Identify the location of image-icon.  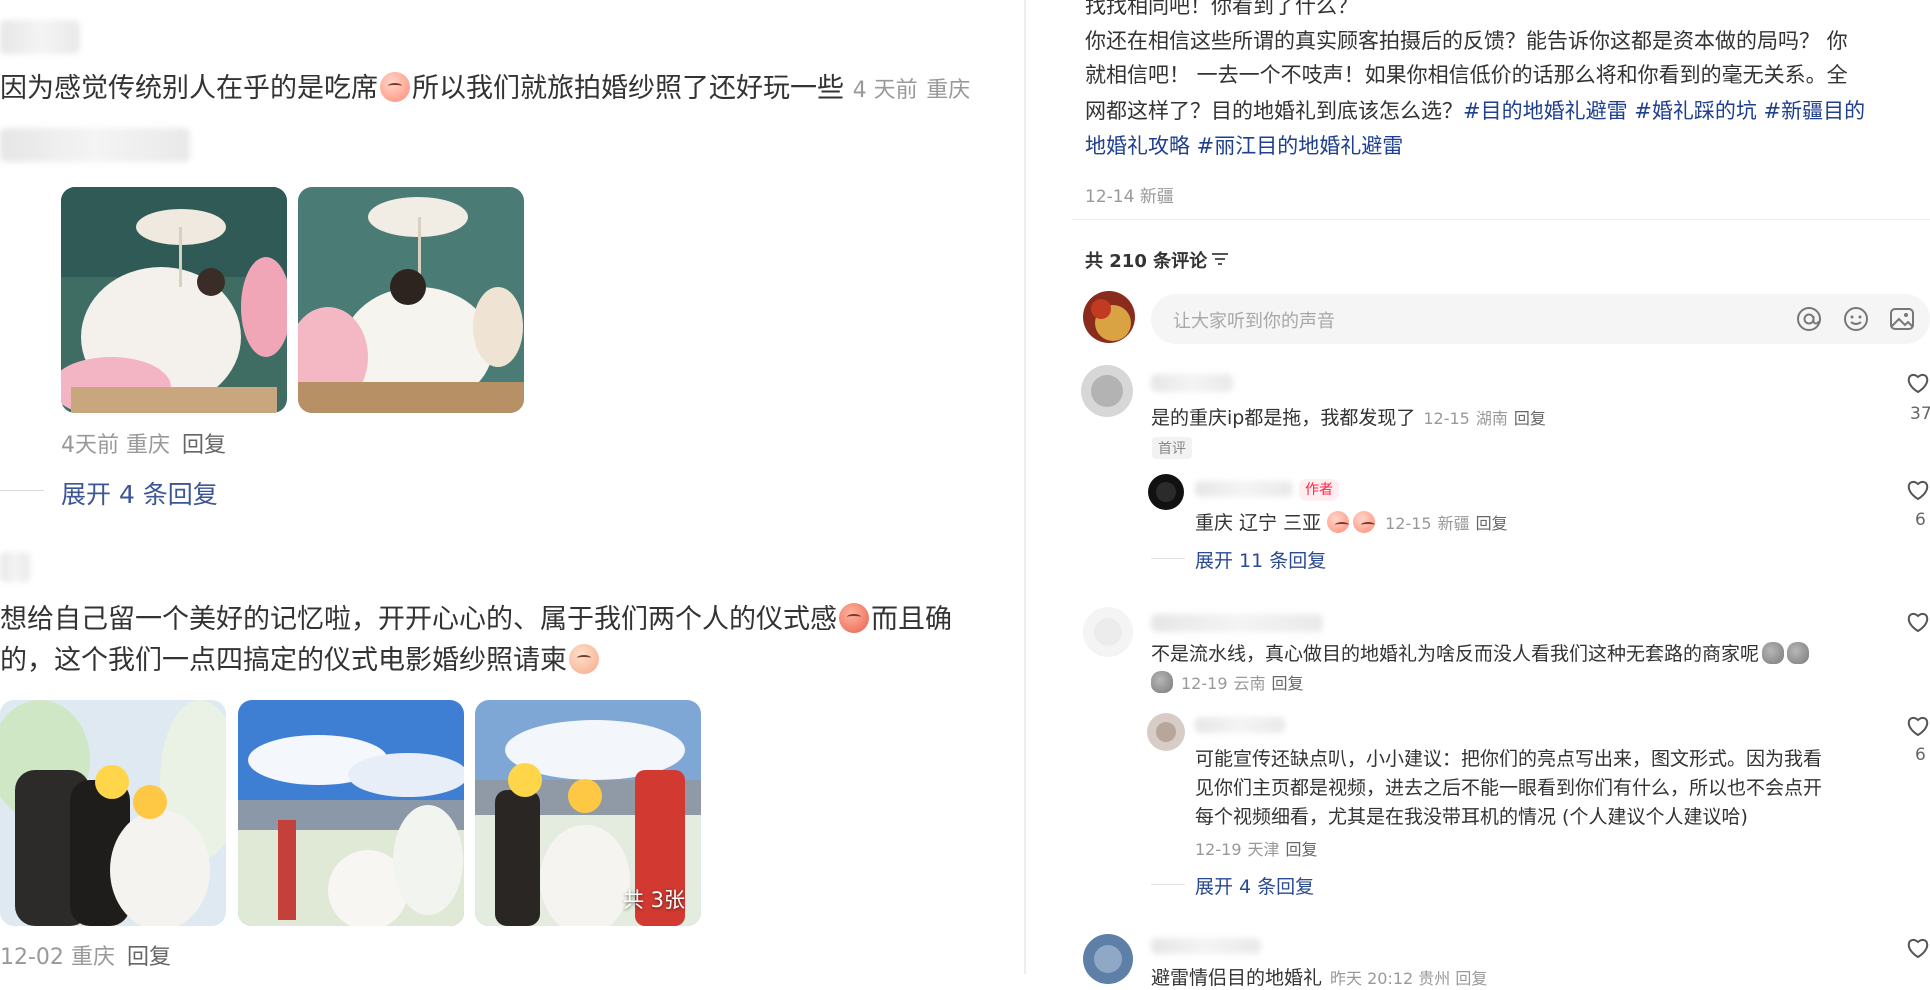
(1902, 319).